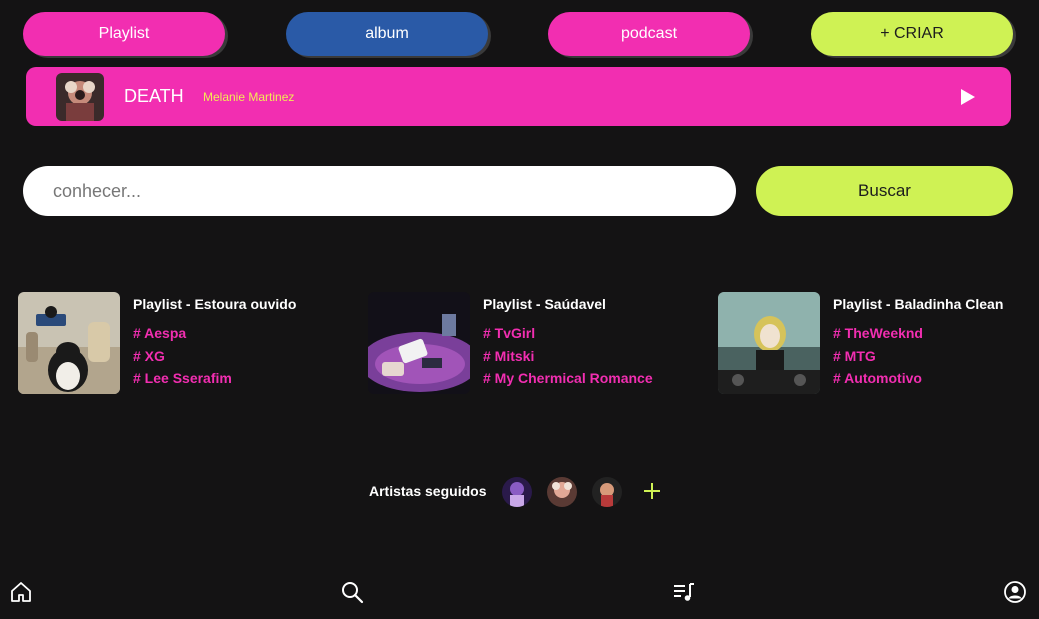 The image size is (1039, 619). What do you see at coordinates (182, 335) in the screenshot?
I see `tag-link: # Aespa` at bounding box center [182, 335].